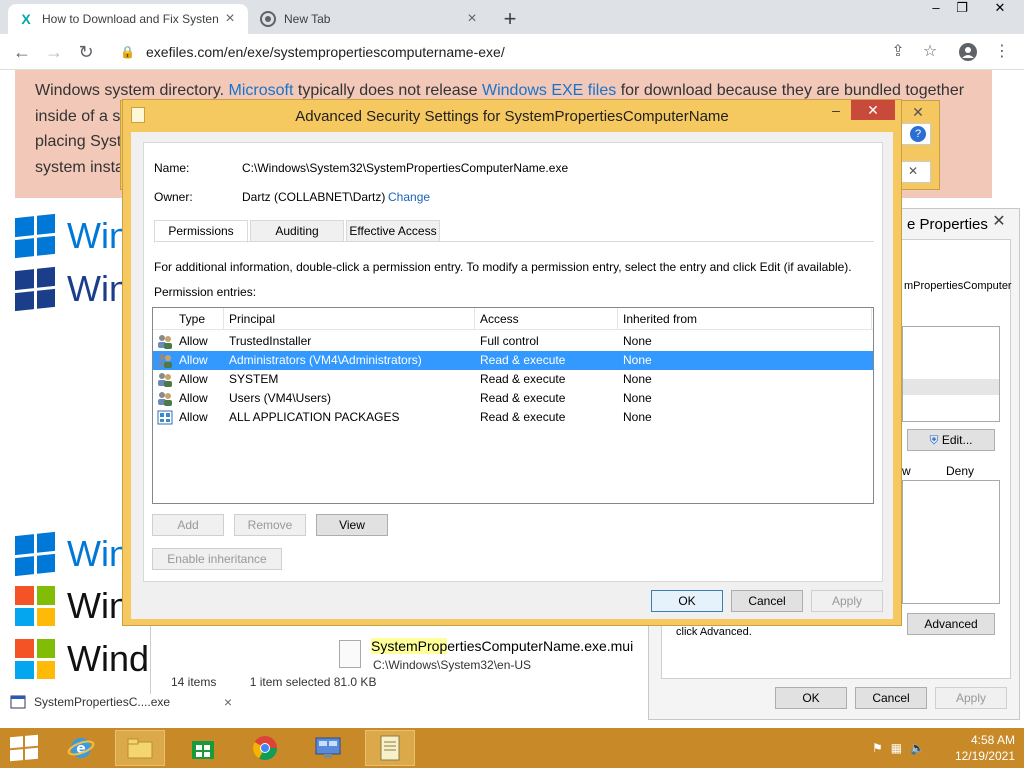 Image resolution: width=1024 pixels, height=768 pixels. I want to click on permission-row: Allow TrustedInstaller Full control None, so click(513, 341).